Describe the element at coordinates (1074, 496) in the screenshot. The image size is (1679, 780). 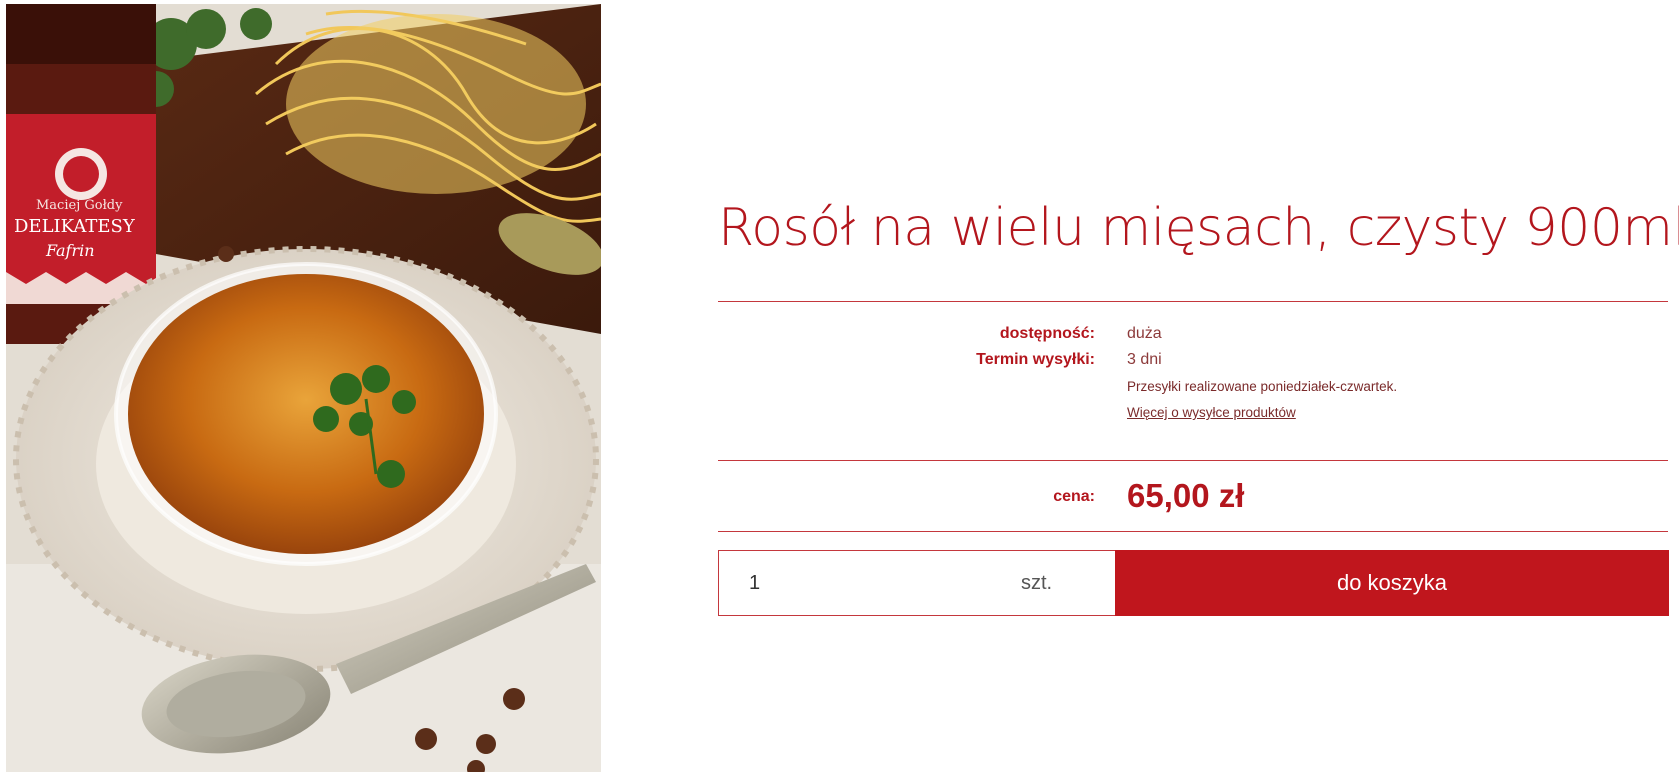
I see `price-label: cena:` at that location.